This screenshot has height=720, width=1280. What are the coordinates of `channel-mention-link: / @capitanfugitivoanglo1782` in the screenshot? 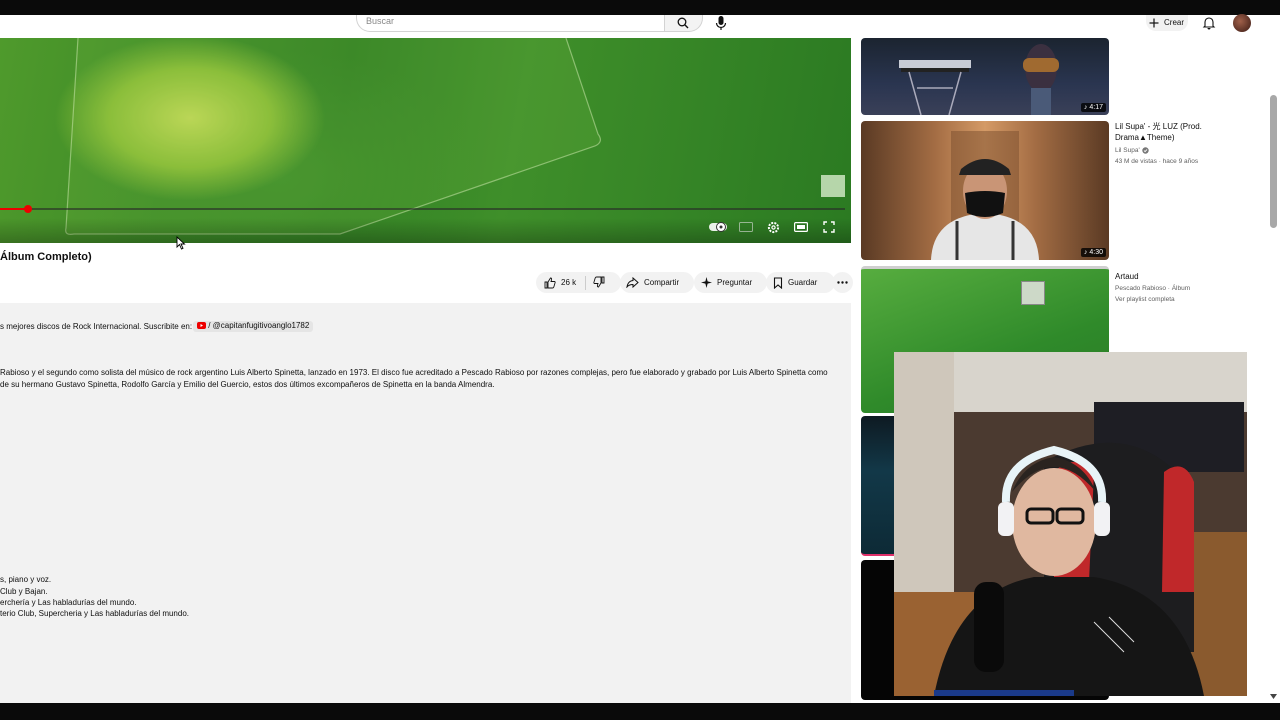 It's located at (253, 326).